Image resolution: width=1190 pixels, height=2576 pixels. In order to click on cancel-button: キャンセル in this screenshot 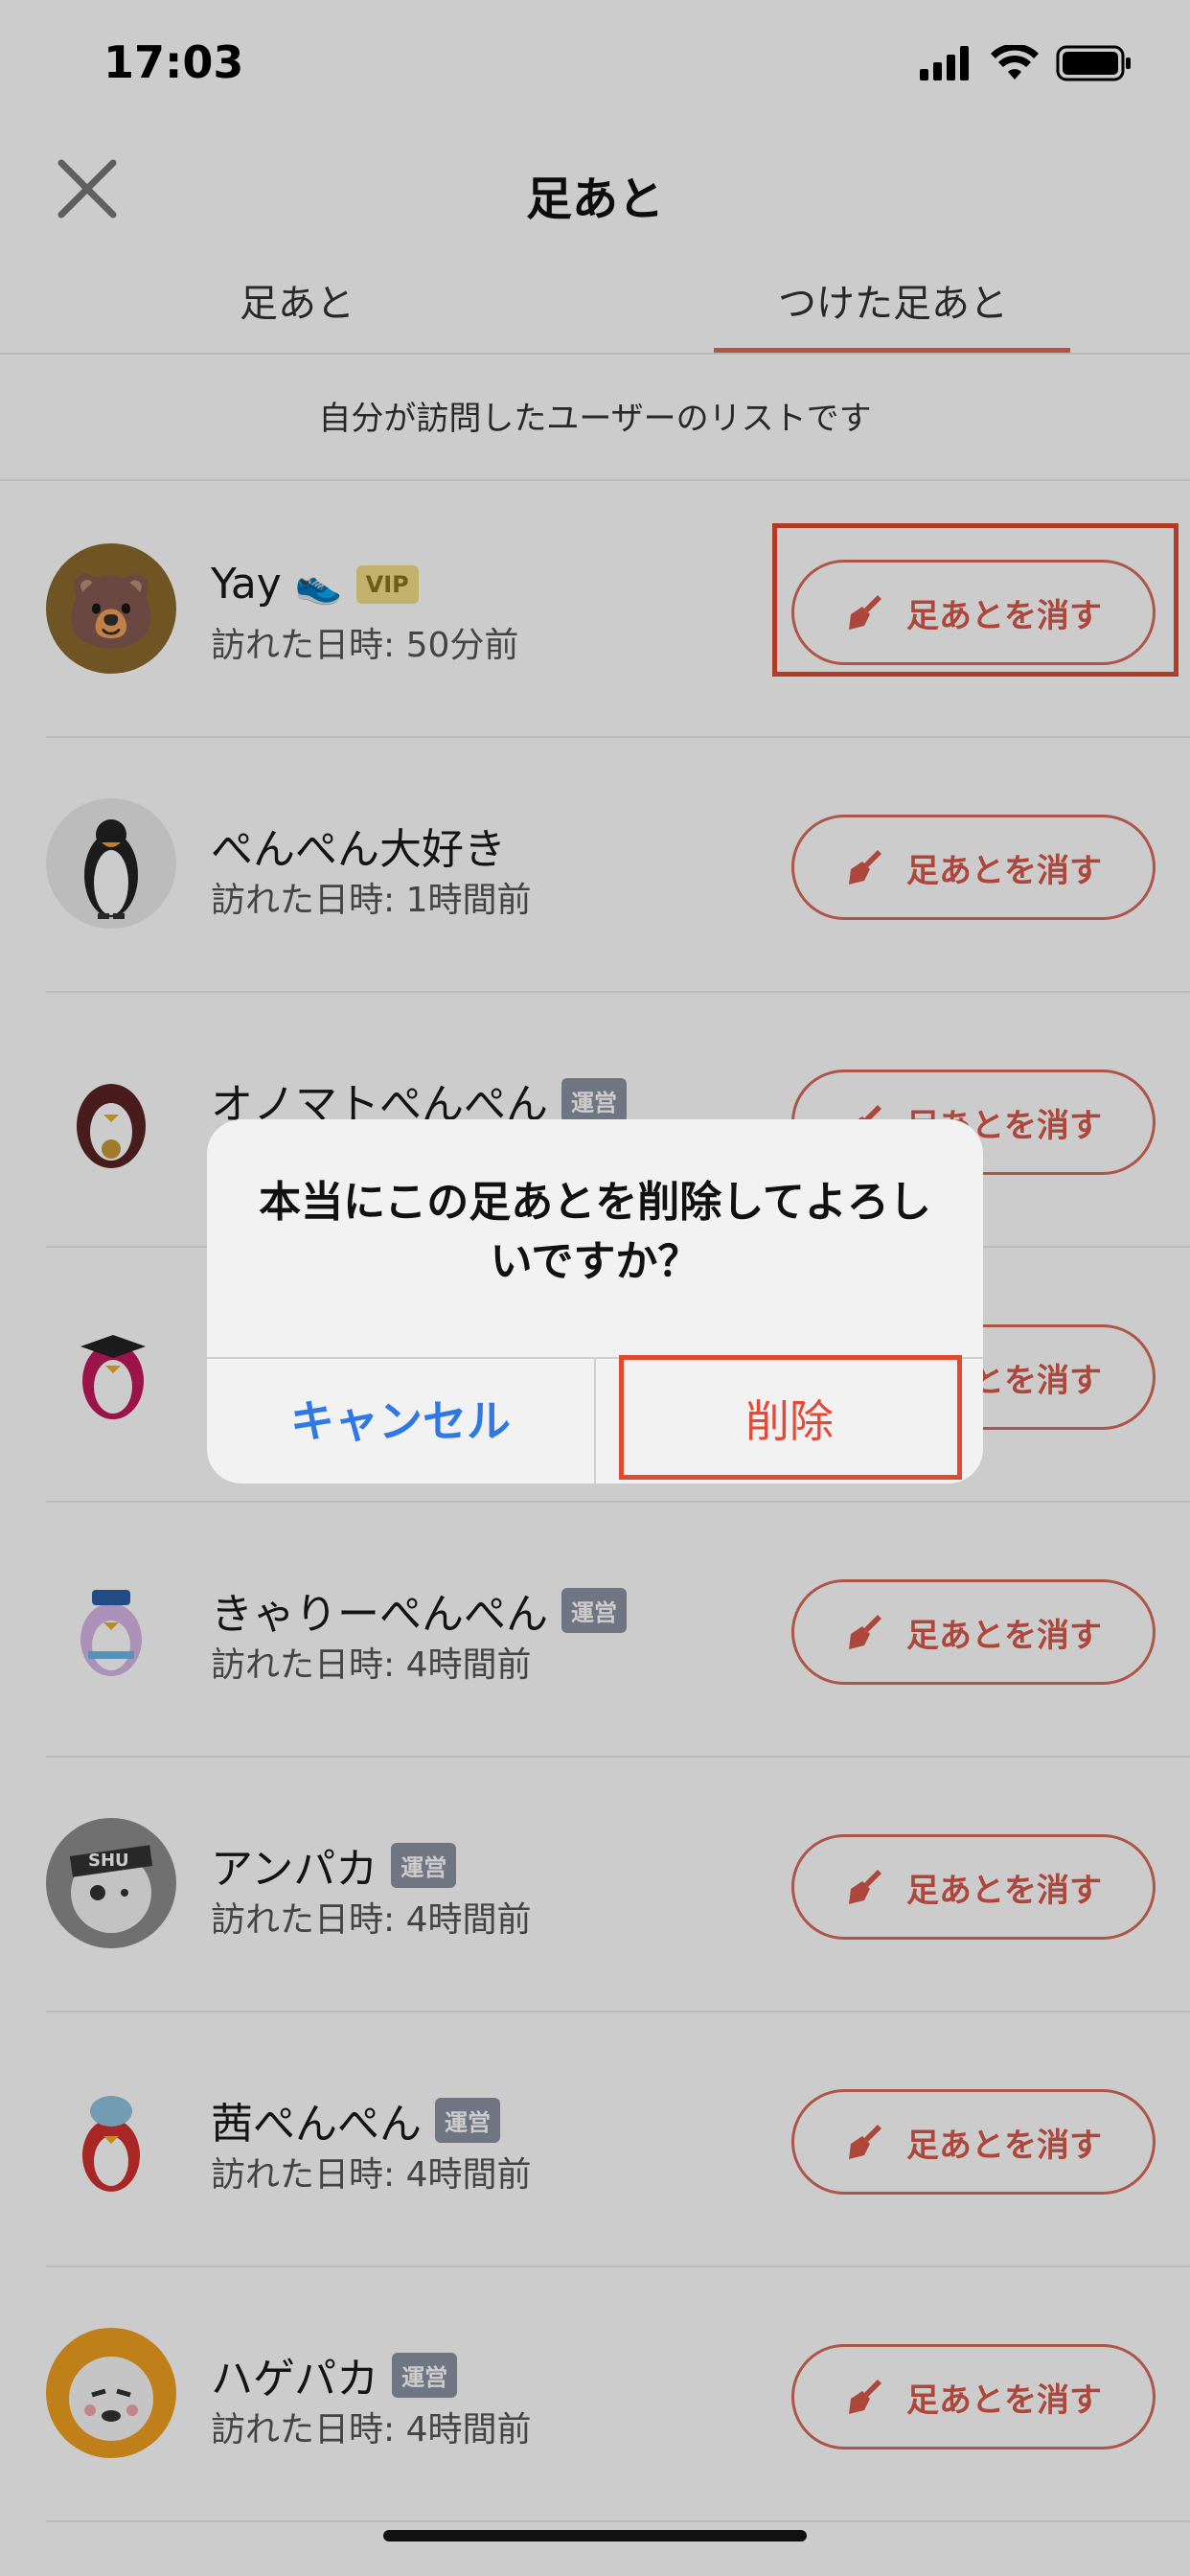, I will do `click(401, 1421)`.